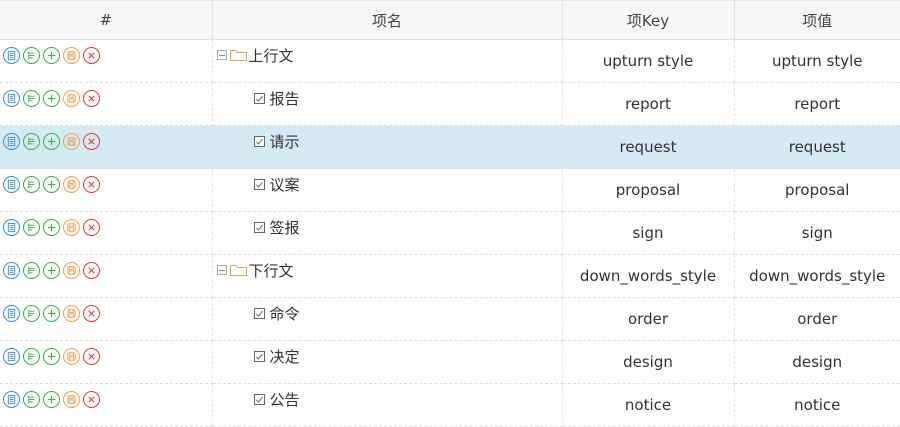  I want to click on item-key-cell: sign, so click(648, 233).